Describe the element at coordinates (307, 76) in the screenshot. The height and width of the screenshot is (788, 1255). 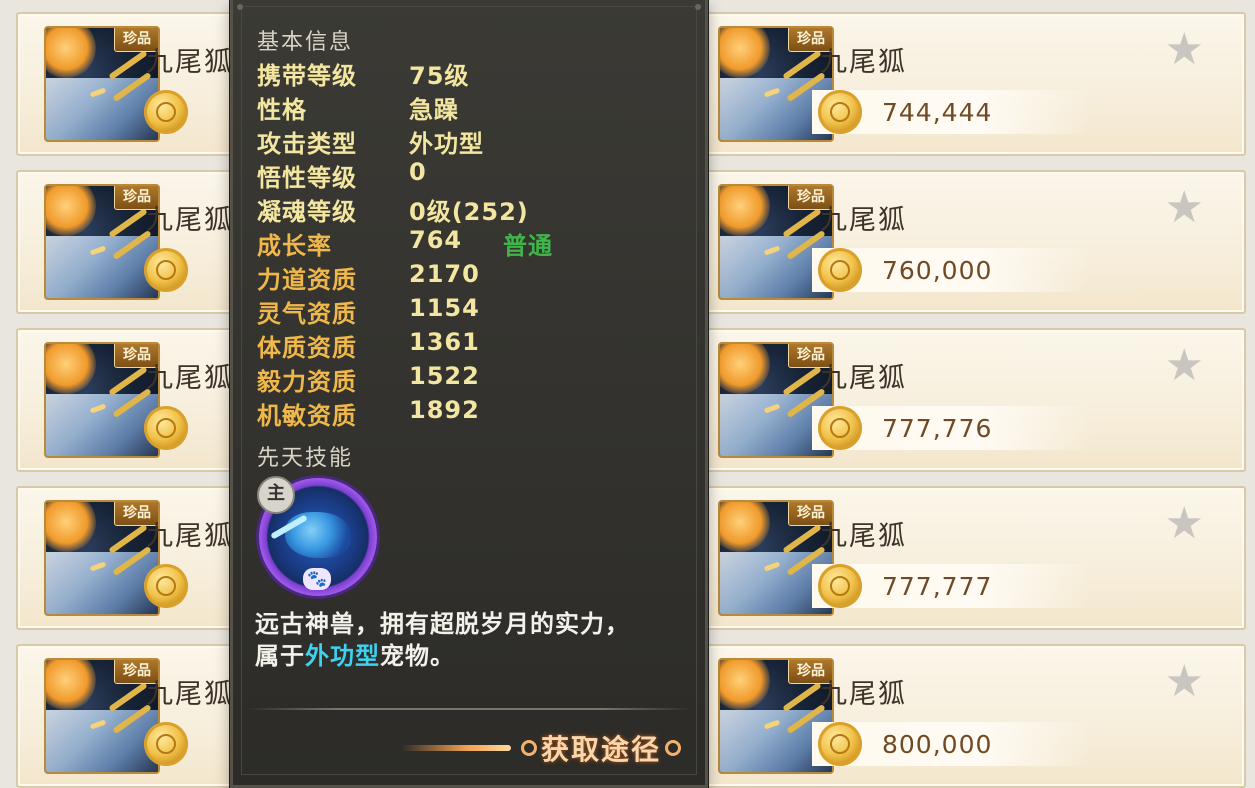
I see `stat-label: 携带等级` at that location.